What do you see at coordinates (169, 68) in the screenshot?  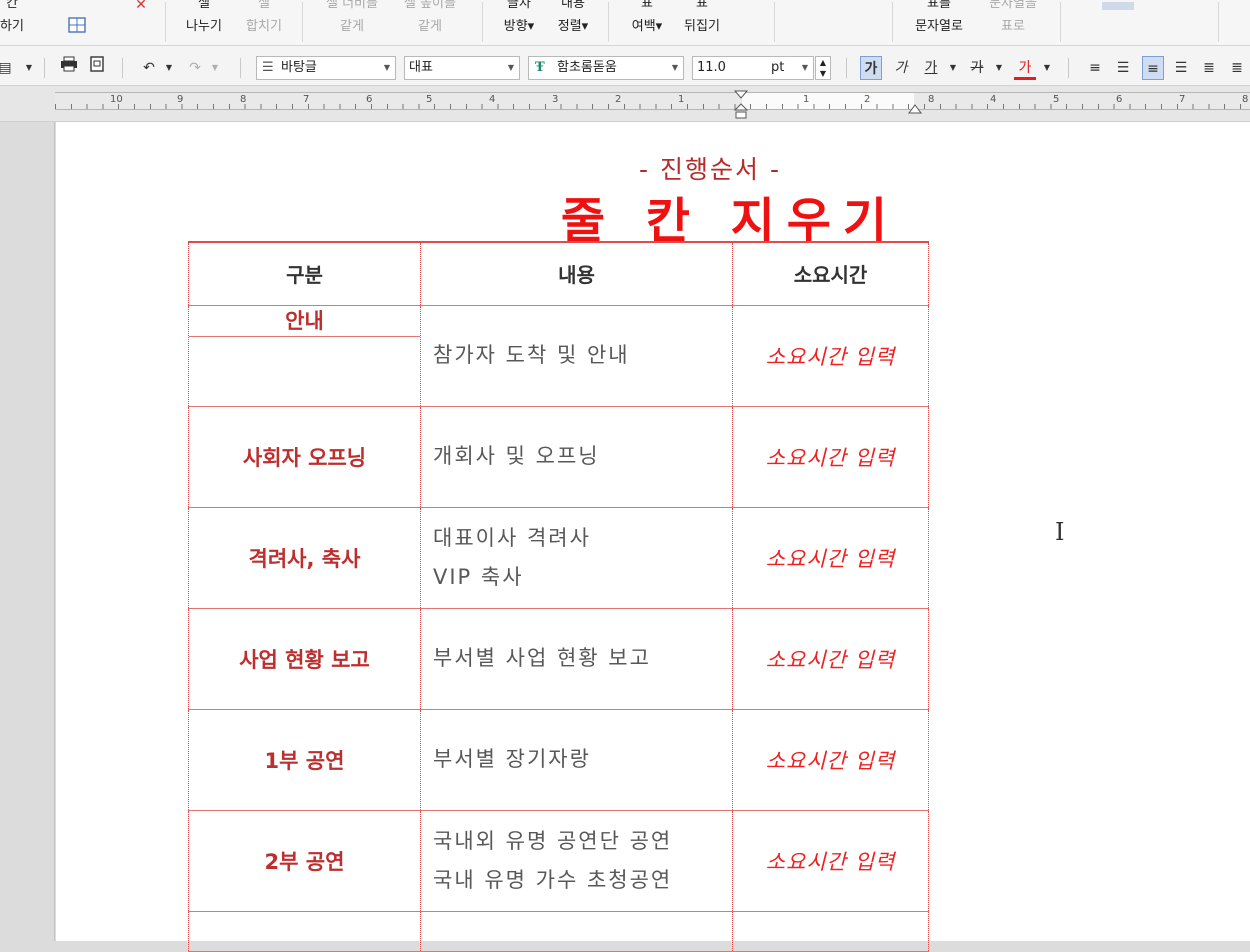 I see `undo-dropdown-icon: ▼` at bounding box center [169, 68].